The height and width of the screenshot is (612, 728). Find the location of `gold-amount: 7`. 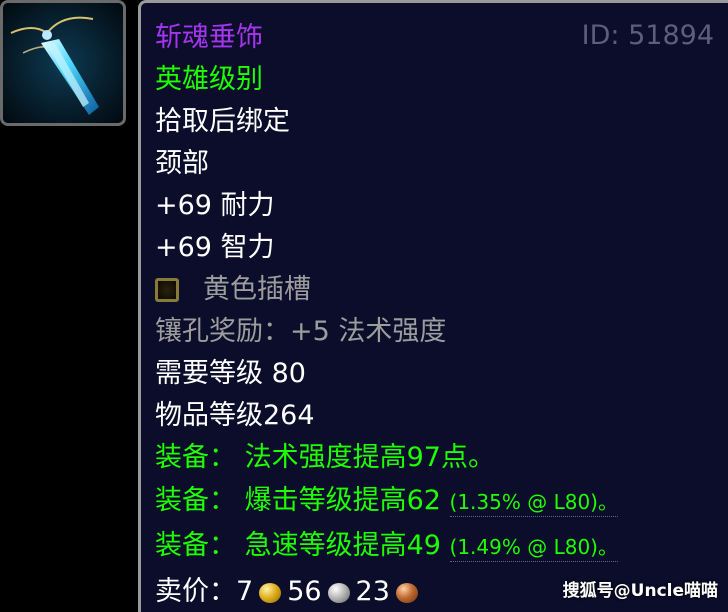

gold-amount: 7 is located at coordinates (245, 591).